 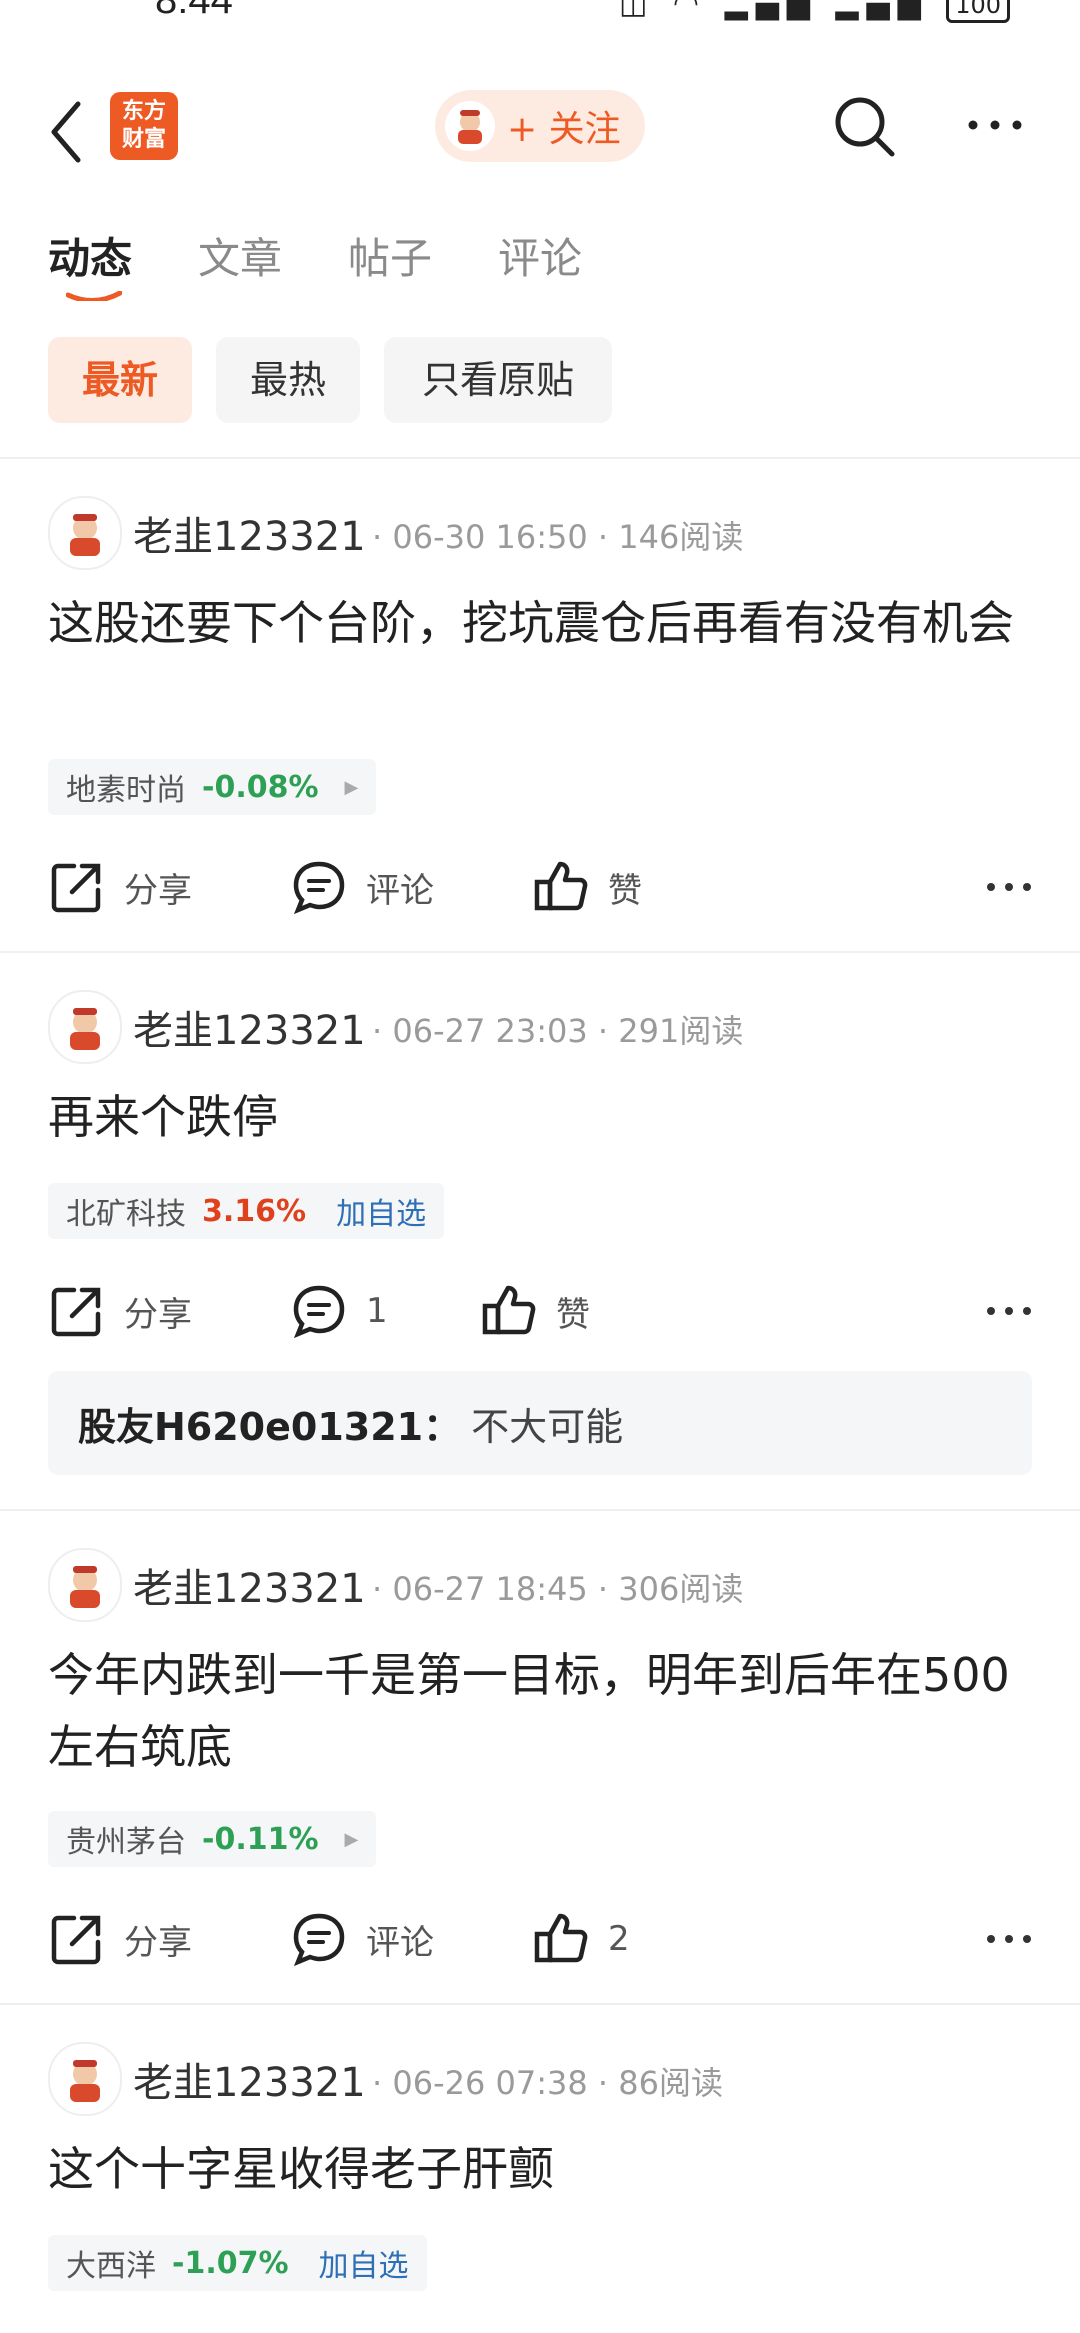 I want to click on stock-tag: 北矿科技 3.16% 加自选, so click(x=246, y=1211).